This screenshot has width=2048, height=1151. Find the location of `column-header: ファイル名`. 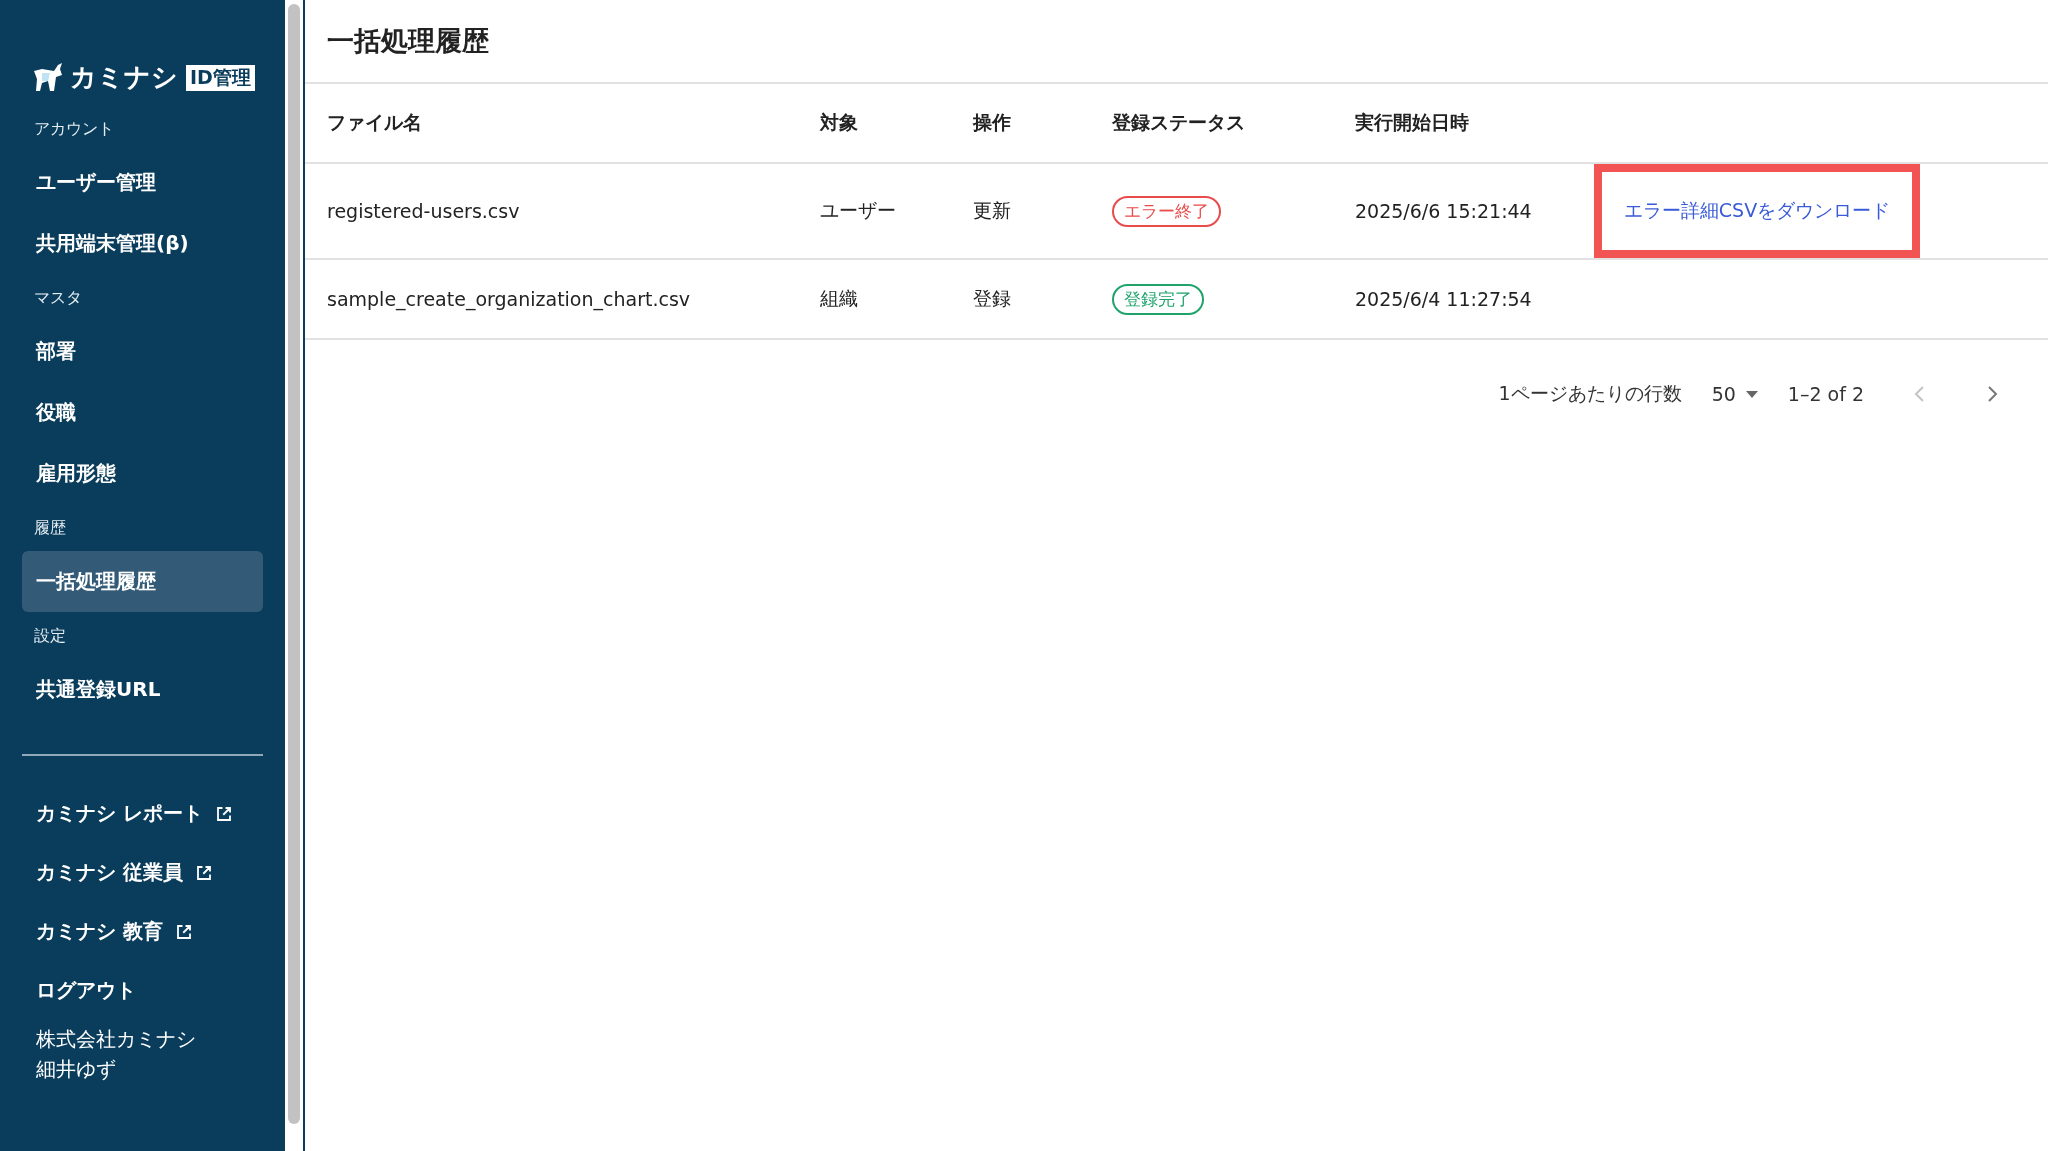

column-header: ファイル名 is located at coordinates (551, 124).